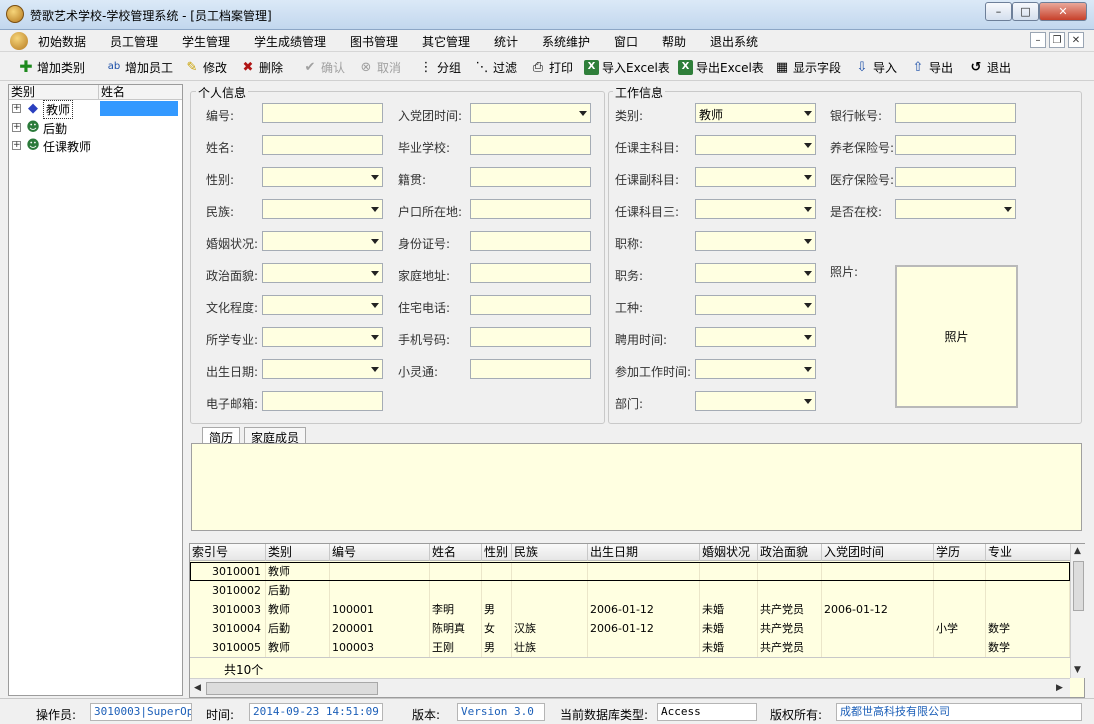 The width and height of the screenshot is (1094, 724). What do you see at coordinates (551, 67) in the screenshot?
I see `print-button: ⎙ 打印` at bounding box center [551, 67].